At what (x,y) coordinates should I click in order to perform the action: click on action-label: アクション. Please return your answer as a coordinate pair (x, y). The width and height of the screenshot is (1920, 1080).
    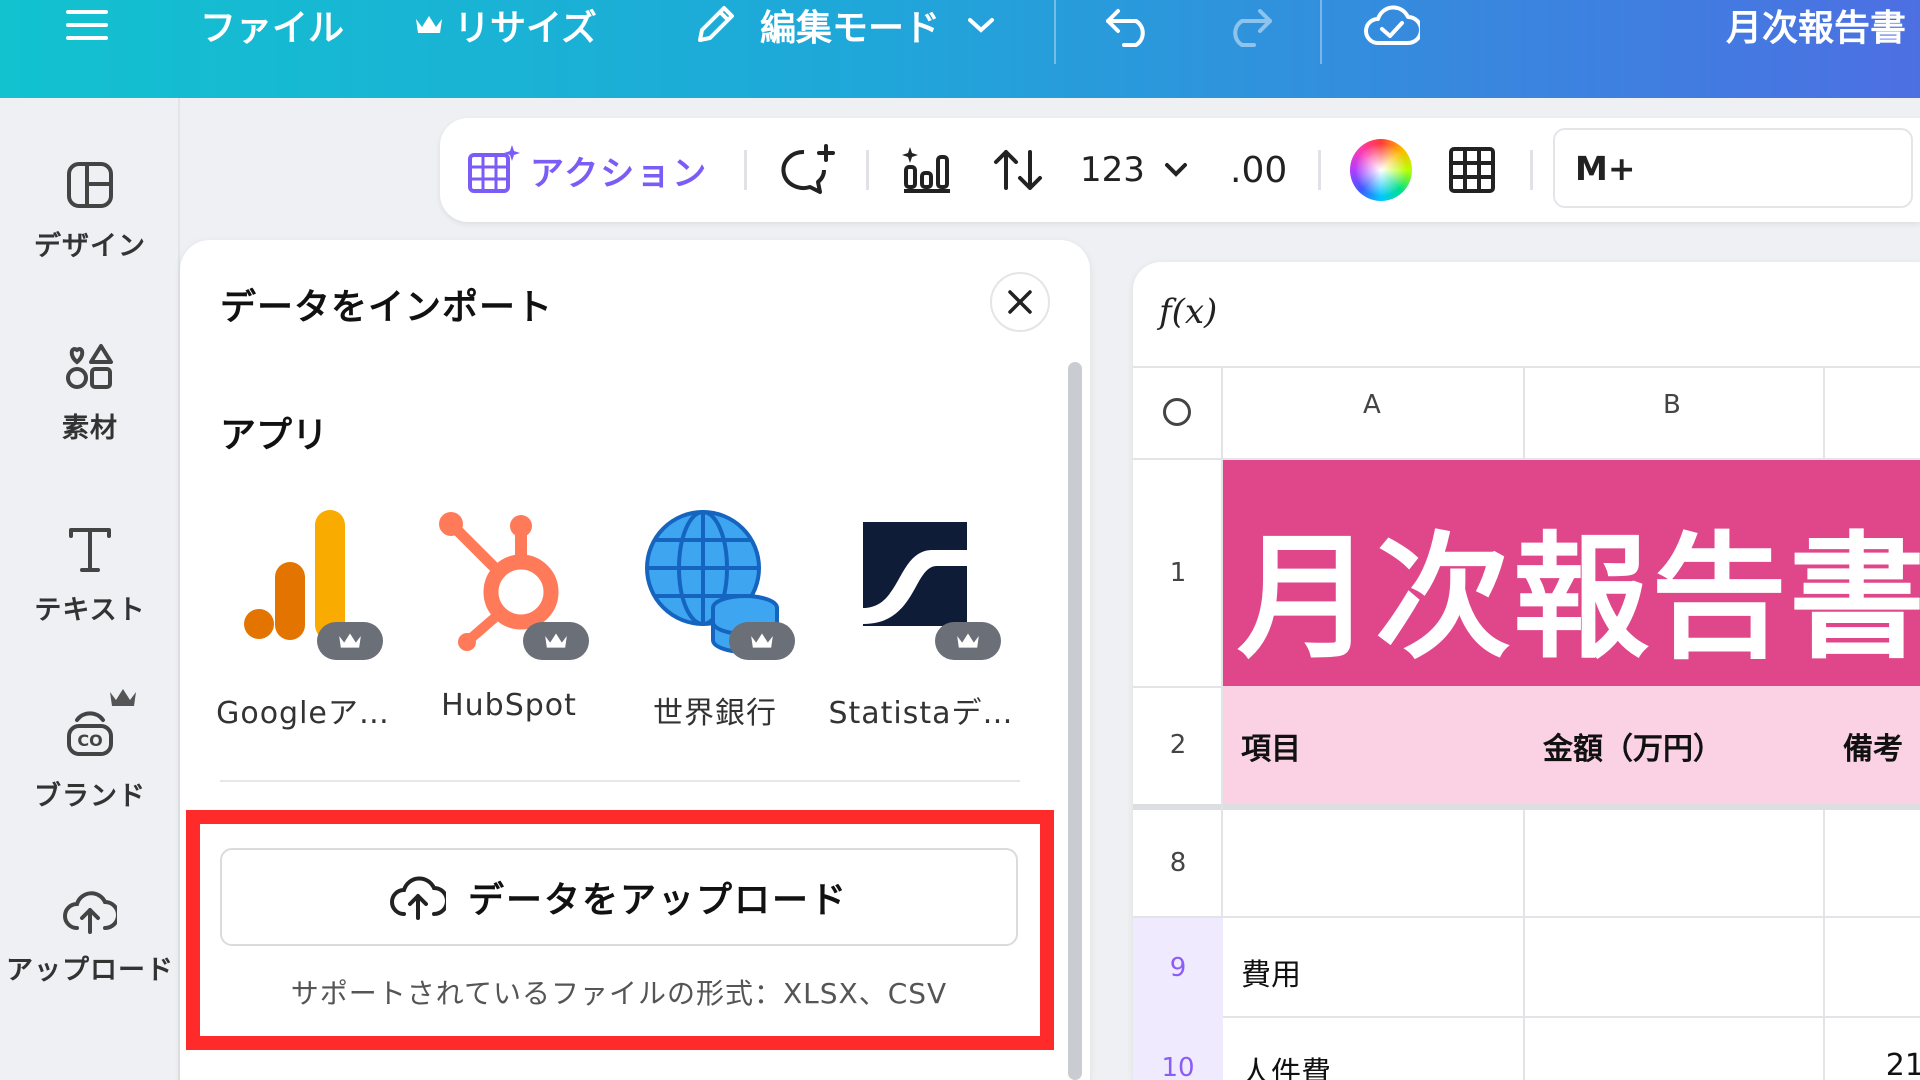
    Looking at the image, I should click on (619, 173).